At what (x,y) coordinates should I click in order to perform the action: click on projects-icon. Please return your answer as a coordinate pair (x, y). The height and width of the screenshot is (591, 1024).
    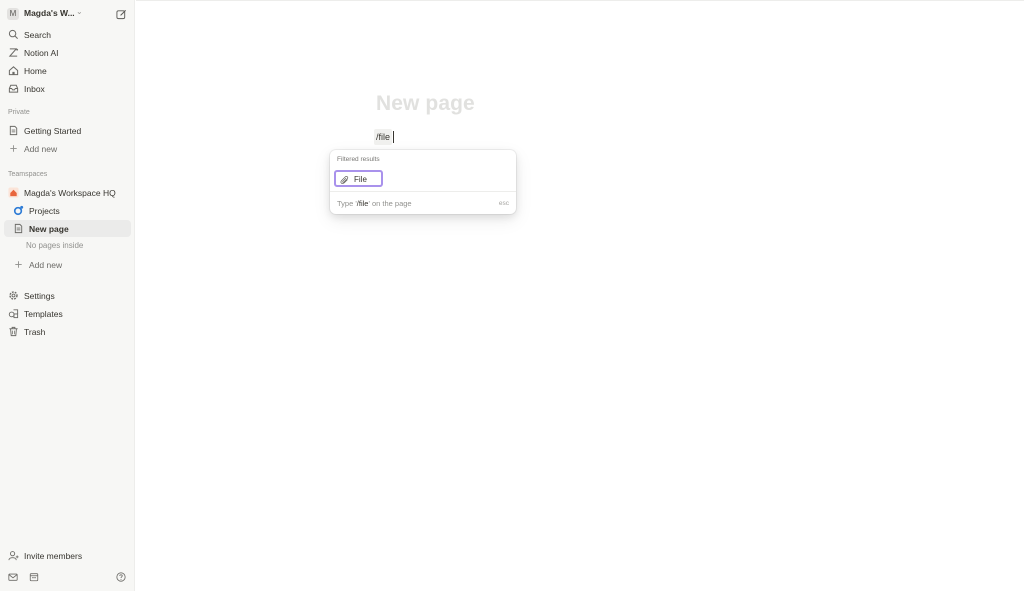
    Looking at the image, I should click on (18, 210).